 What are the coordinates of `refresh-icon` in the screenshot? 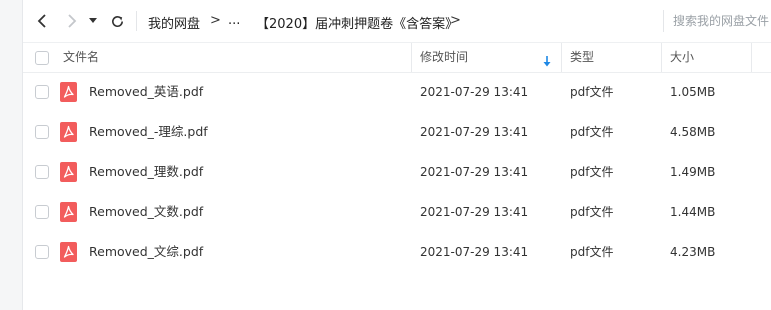 It's located at (117, 21).